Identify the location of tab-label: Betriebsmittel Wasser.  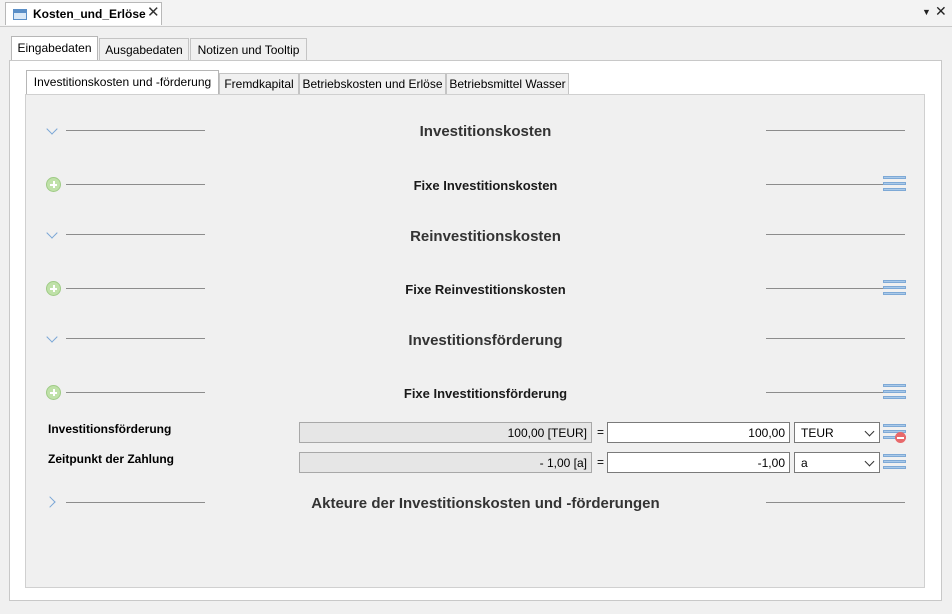
(507, 84).